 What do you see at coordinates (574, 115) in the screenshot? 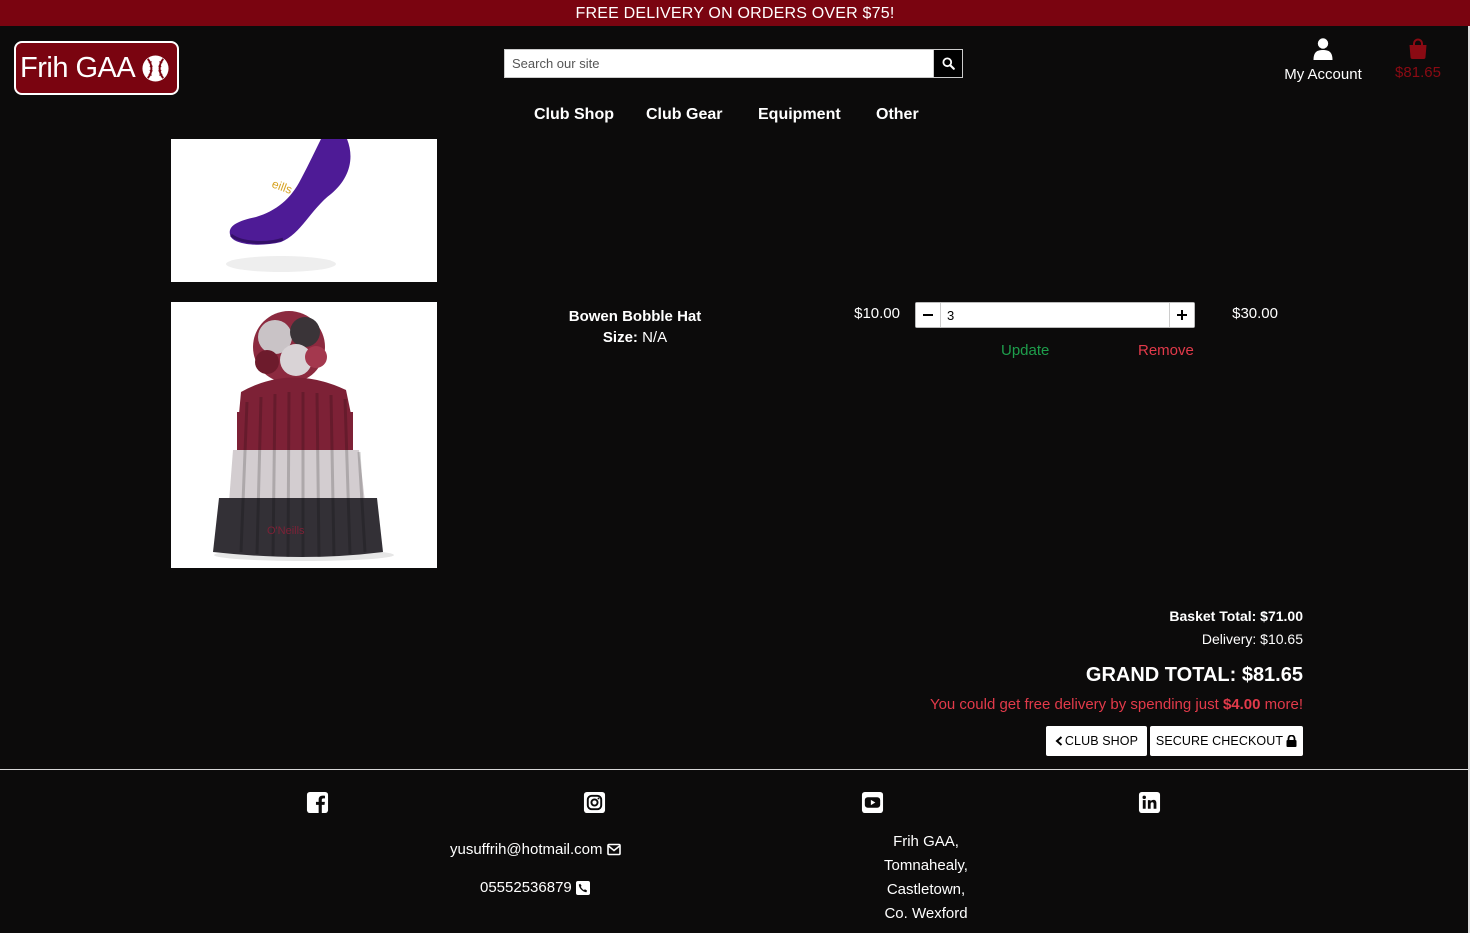
I see `nav-club-shop: Club Shop` at bounding box center [574, 115].